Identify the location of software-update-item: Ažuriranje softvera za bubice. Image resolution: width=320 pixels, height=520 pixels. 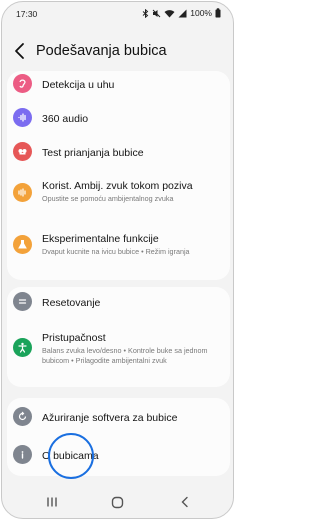
(118, 416).